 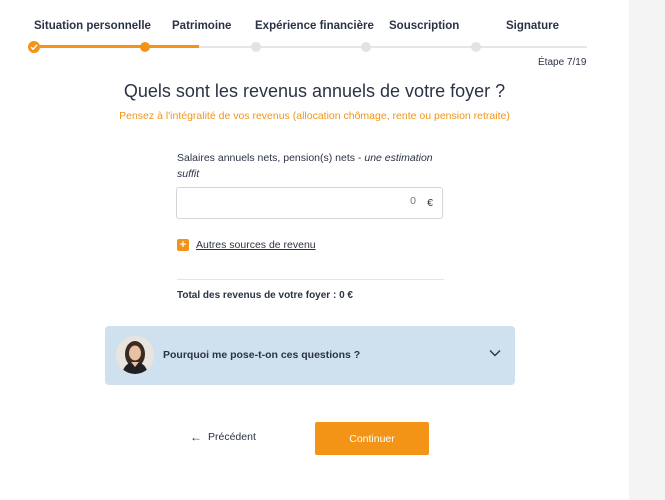 I want to click on step-label-experience-financiere: Expérience financière, so click(x=314, y=26).